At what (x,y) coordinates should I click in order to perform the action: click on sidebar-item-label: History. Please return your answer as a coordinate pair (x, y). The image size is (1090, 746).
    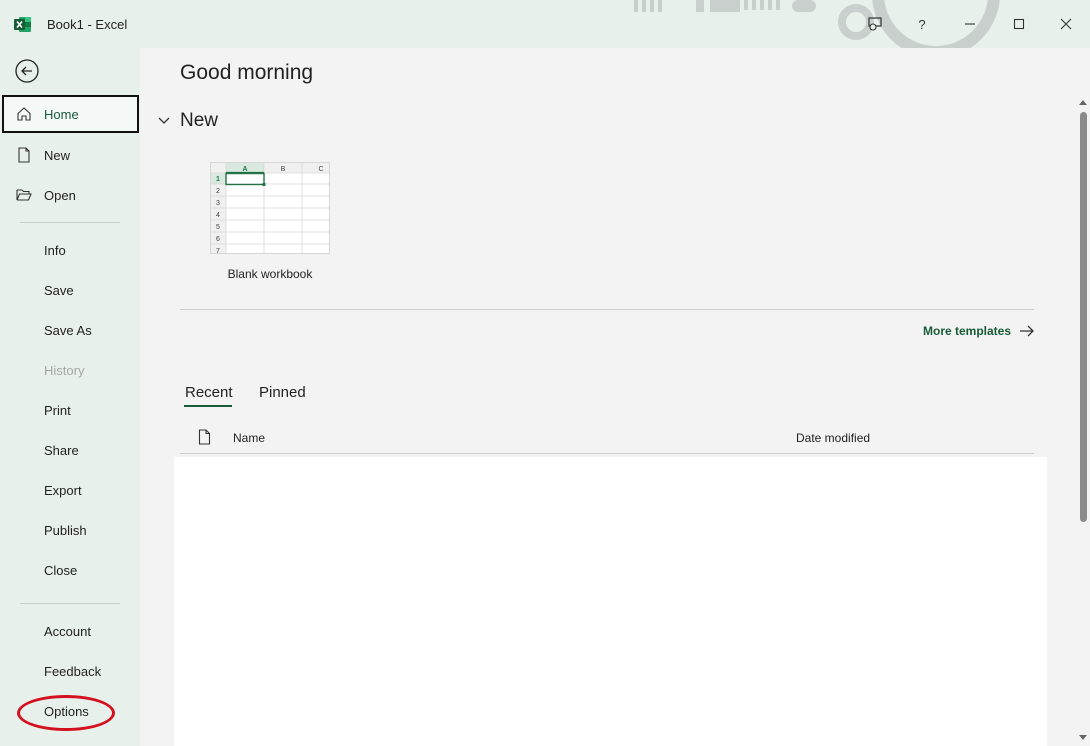
    Looking at the image, I should click on (64, 370).